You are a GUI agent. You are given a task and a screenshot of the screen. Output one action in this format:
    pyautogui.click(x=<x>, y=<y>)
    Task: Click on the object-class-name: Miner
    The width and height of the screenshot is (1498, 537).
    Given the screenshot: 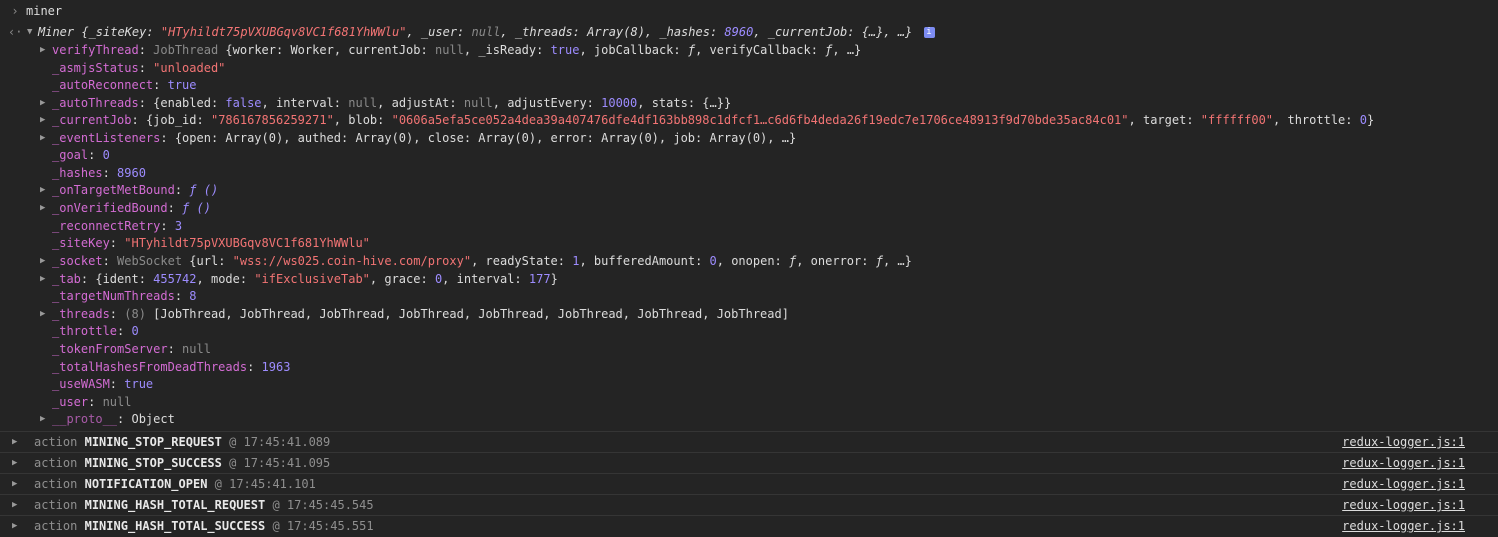 What is the action you would take?
    pyautogui.click(x=56, y=32)
    